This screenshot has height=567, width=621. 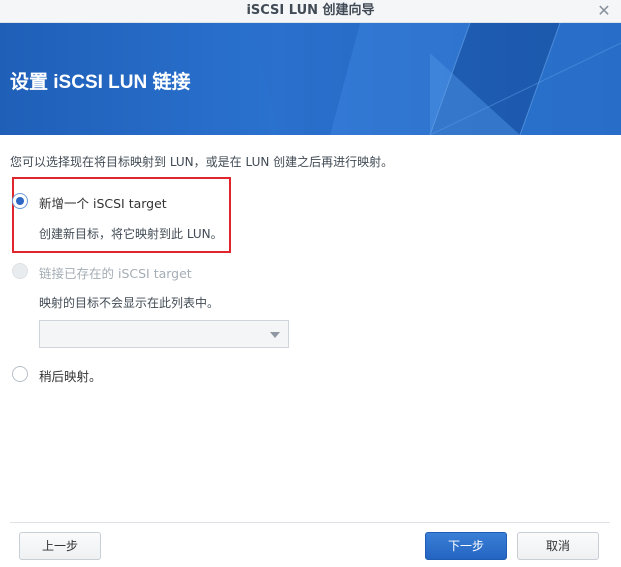 What do you see at coordinates (20, 271) in the screenshot?
I see `radio-existing-target` at bounding box center [20, 271].